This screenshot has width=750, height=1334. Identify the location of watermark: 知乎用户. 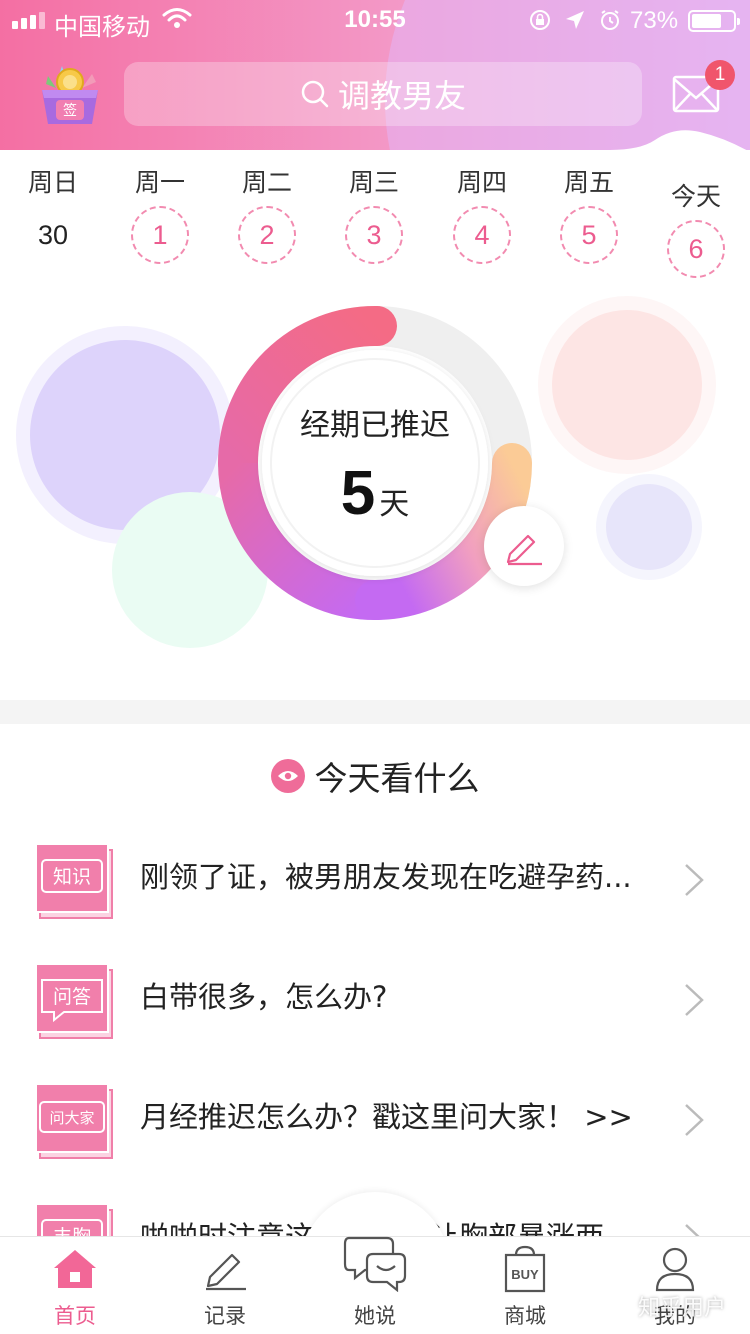
(682, 1308).